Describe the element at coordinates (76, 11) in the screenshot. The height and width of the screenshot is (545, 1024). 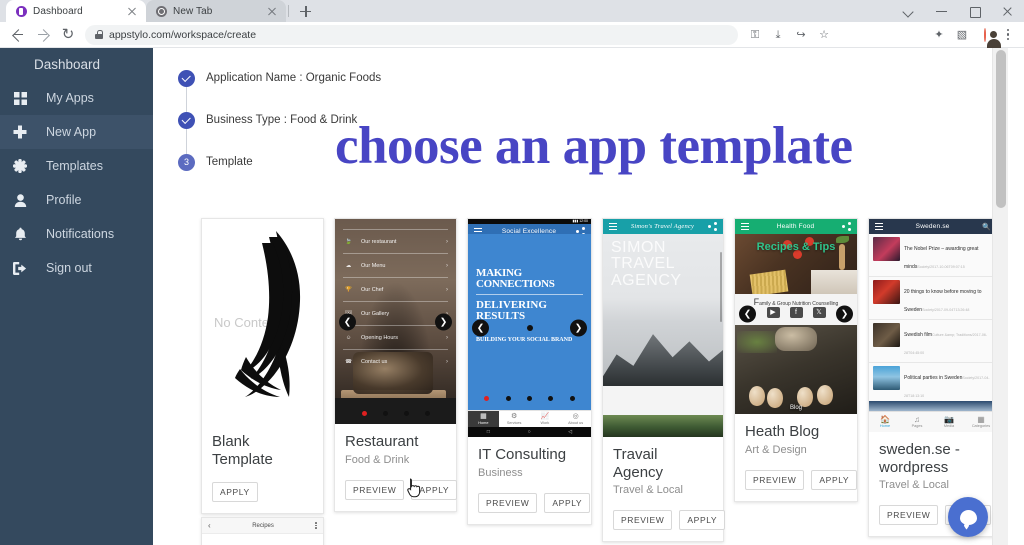
I see `browser-tab-dashboard: Dashboard` at that location.